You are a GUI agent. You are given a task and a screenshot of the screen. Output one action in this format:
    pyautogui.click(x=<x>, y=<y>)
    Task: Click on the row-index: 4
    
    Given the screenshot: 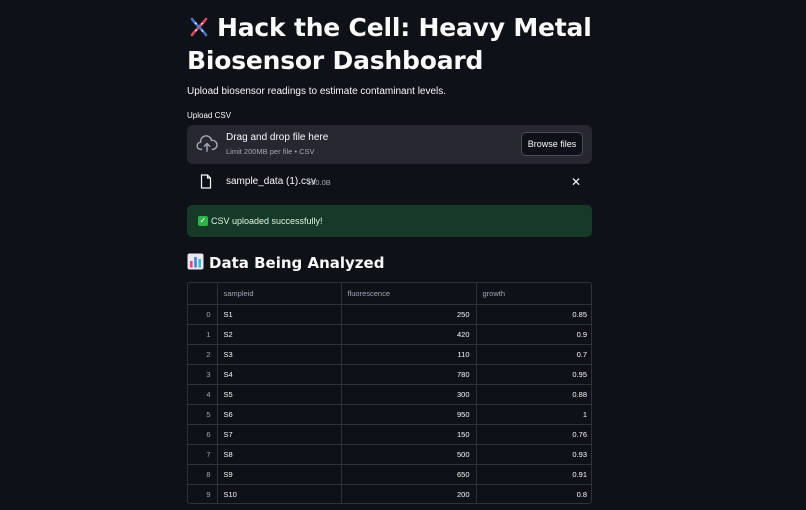 What is the action you would take?
    pyautogui.click(x=203, y=394)
    